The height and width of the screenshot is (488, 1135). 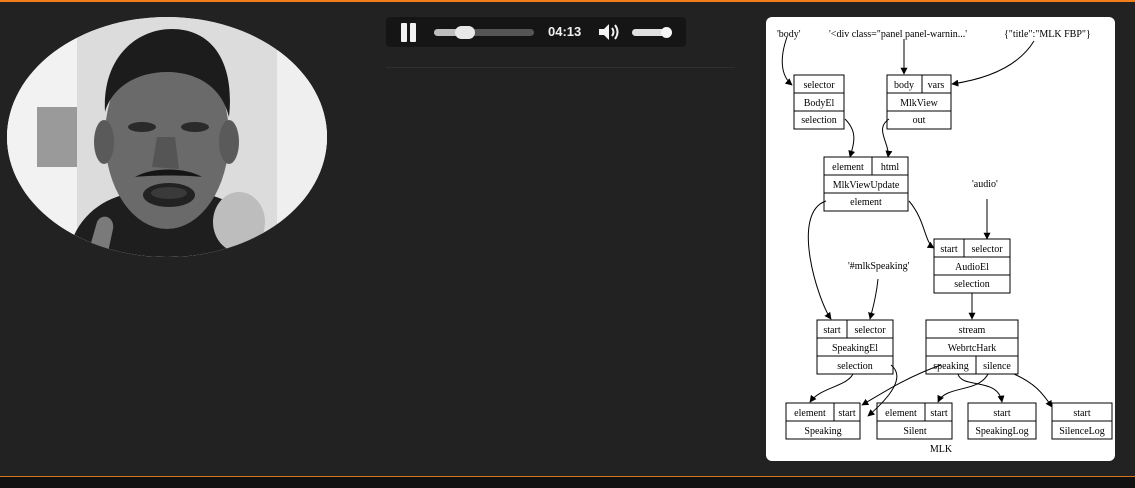 I want to click on pause-icon, so click(x=409, y=32).